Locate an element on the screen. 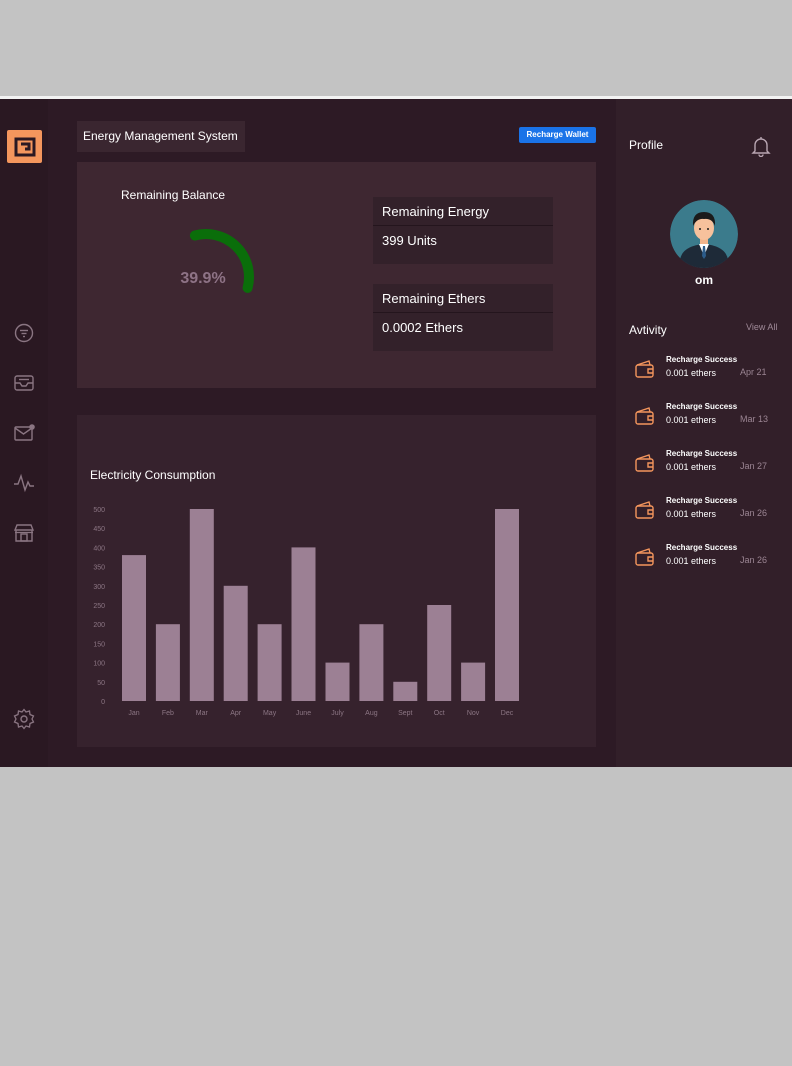 This screenshot has height=1066, width=792. activity-item: Recharge Success 0.001 ethers Mar 13 is located at coordinates (709, 417).